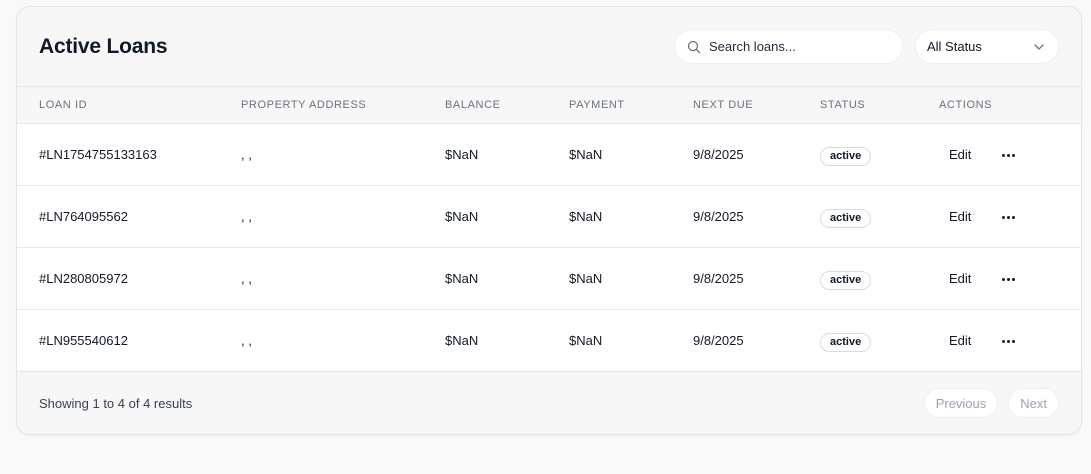 The height and width of the screenshot is (474, 1091). I want to click on header-controls: All Status, so click(866, 46).